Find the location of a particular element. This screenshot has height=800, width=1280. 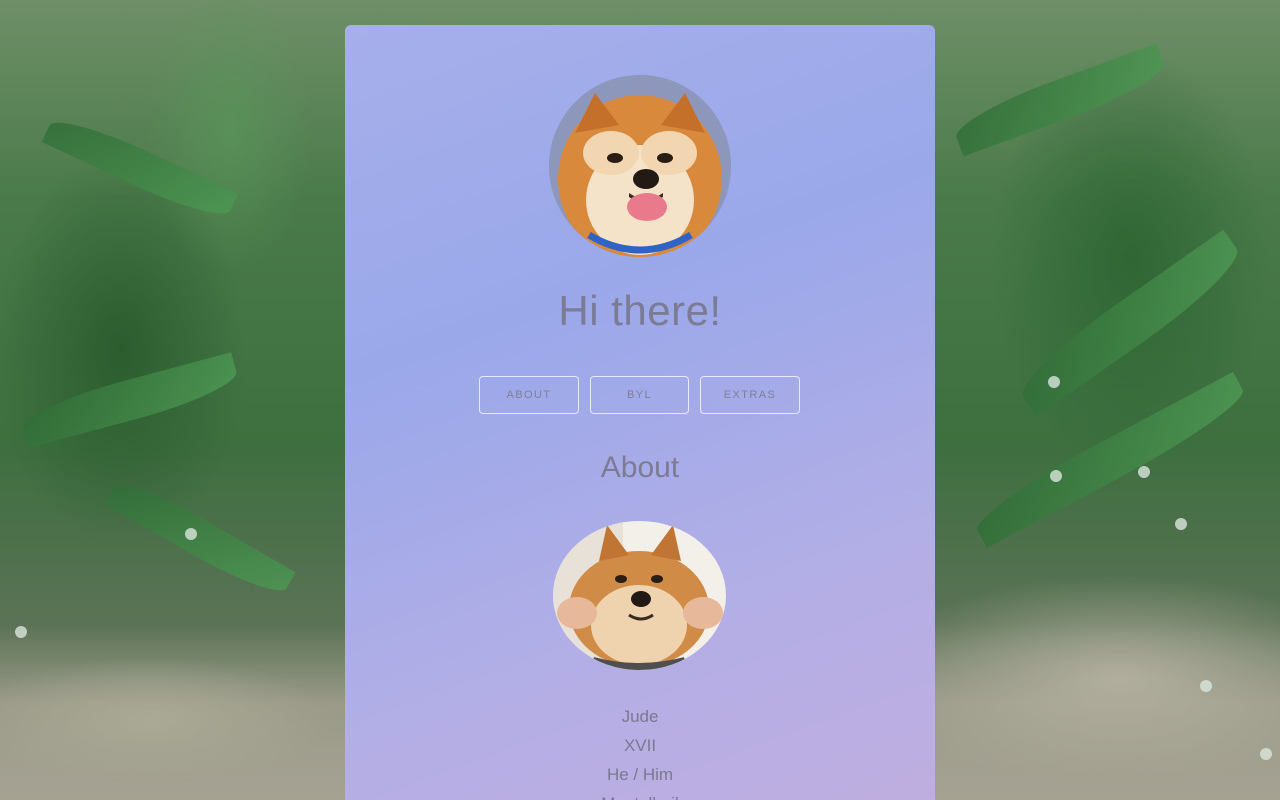

about-details: Jude XVII He / Him Montelbuil is located at coordinates (640, 751).